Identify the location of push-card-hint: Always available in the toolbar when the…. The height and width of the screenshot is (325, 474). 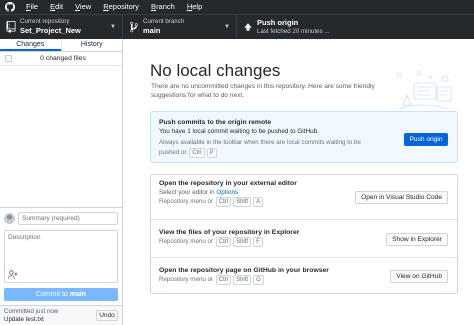
(260, 148).